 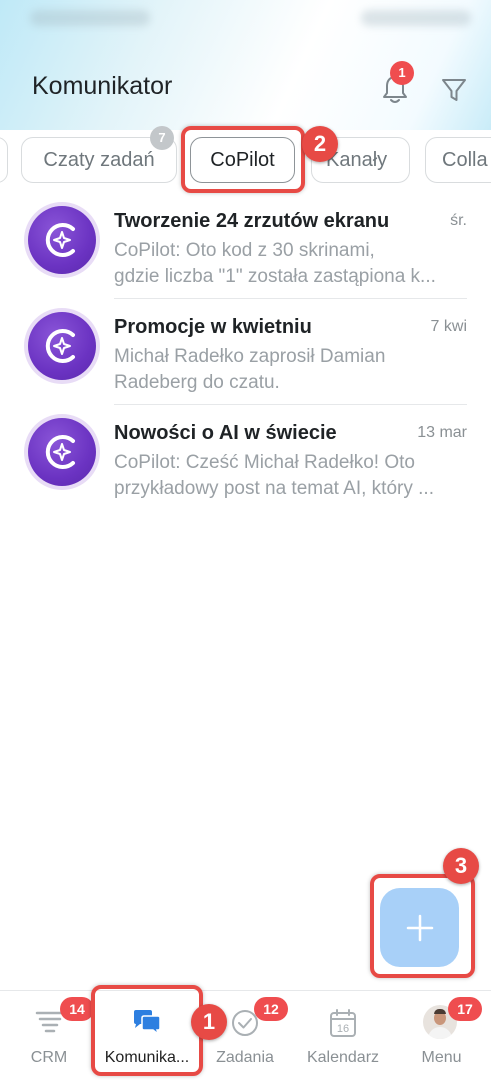 What do you see at coordinates (264, 462) in the screenshot?
I see `chat-preview-line: CoPilot: Cześć Michał Radełko! Oto` at bounding box center [264, 462].